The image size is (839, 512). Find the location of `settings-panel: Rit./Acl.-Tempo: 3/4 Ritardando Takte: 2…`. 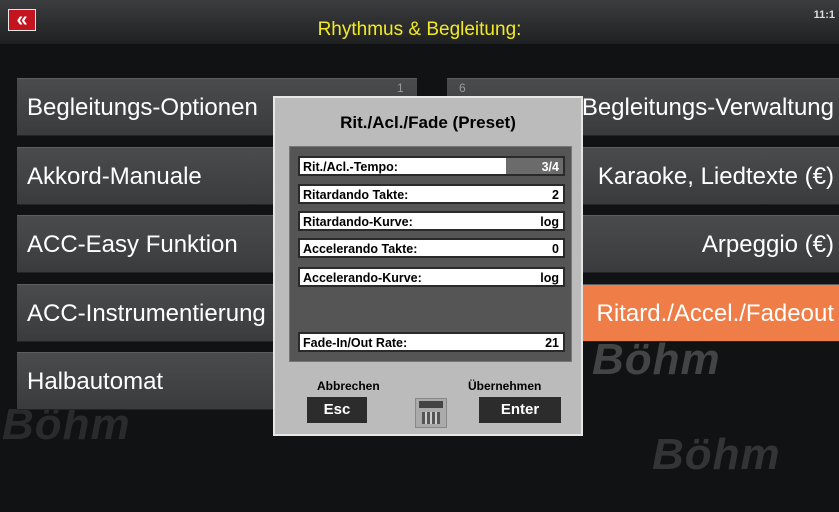

settings-panel: Rit./Acl.-Tempo: 3/4 Ritardando Takte: 2… is located at coordinates (430, 254).